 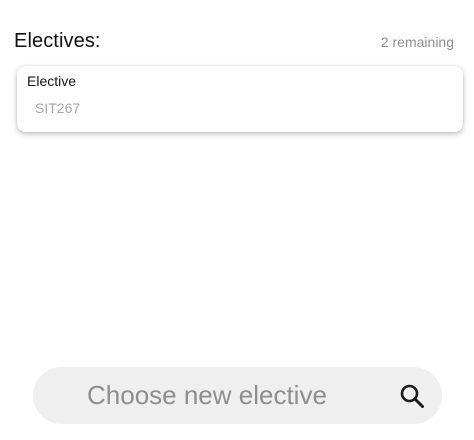 What do you see at coordinates (417, 42) in the screenshot?
I see `remaining-count: 2 remaining` at bounding box center [417, 42].